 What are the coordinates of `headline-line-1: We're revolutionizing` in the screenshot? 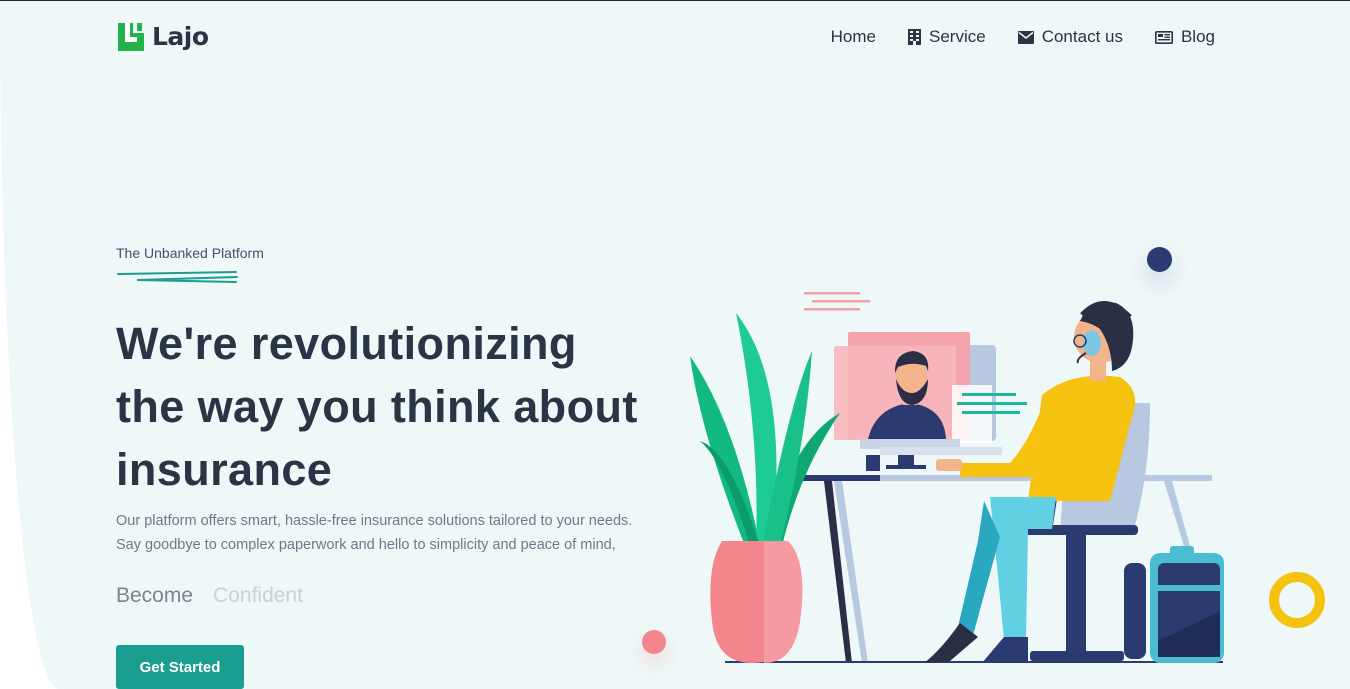 It's located at (346, 343).